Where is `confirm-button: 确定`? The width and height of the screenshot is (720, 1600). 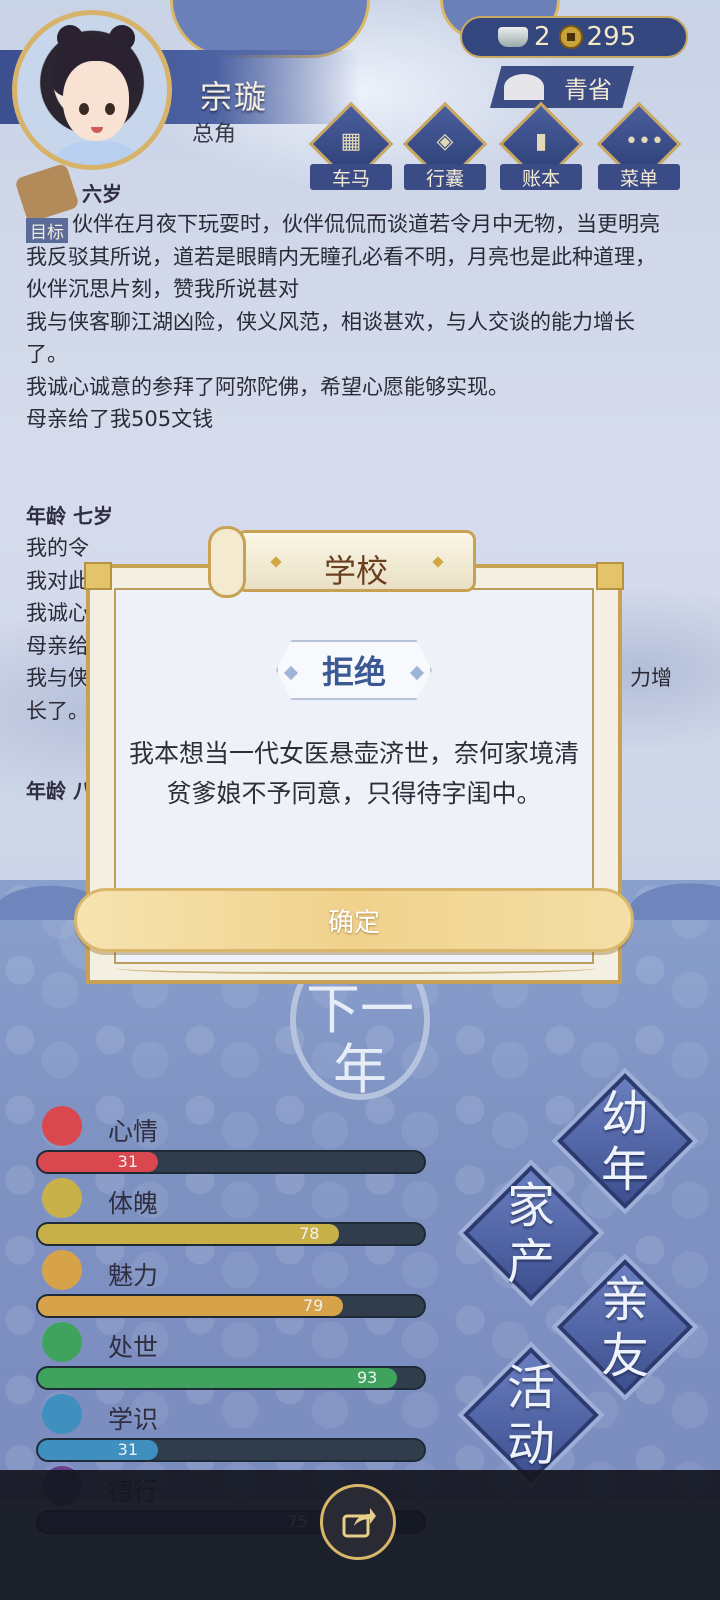
confirm-button: 确定 is located at coordinates (354, 920).